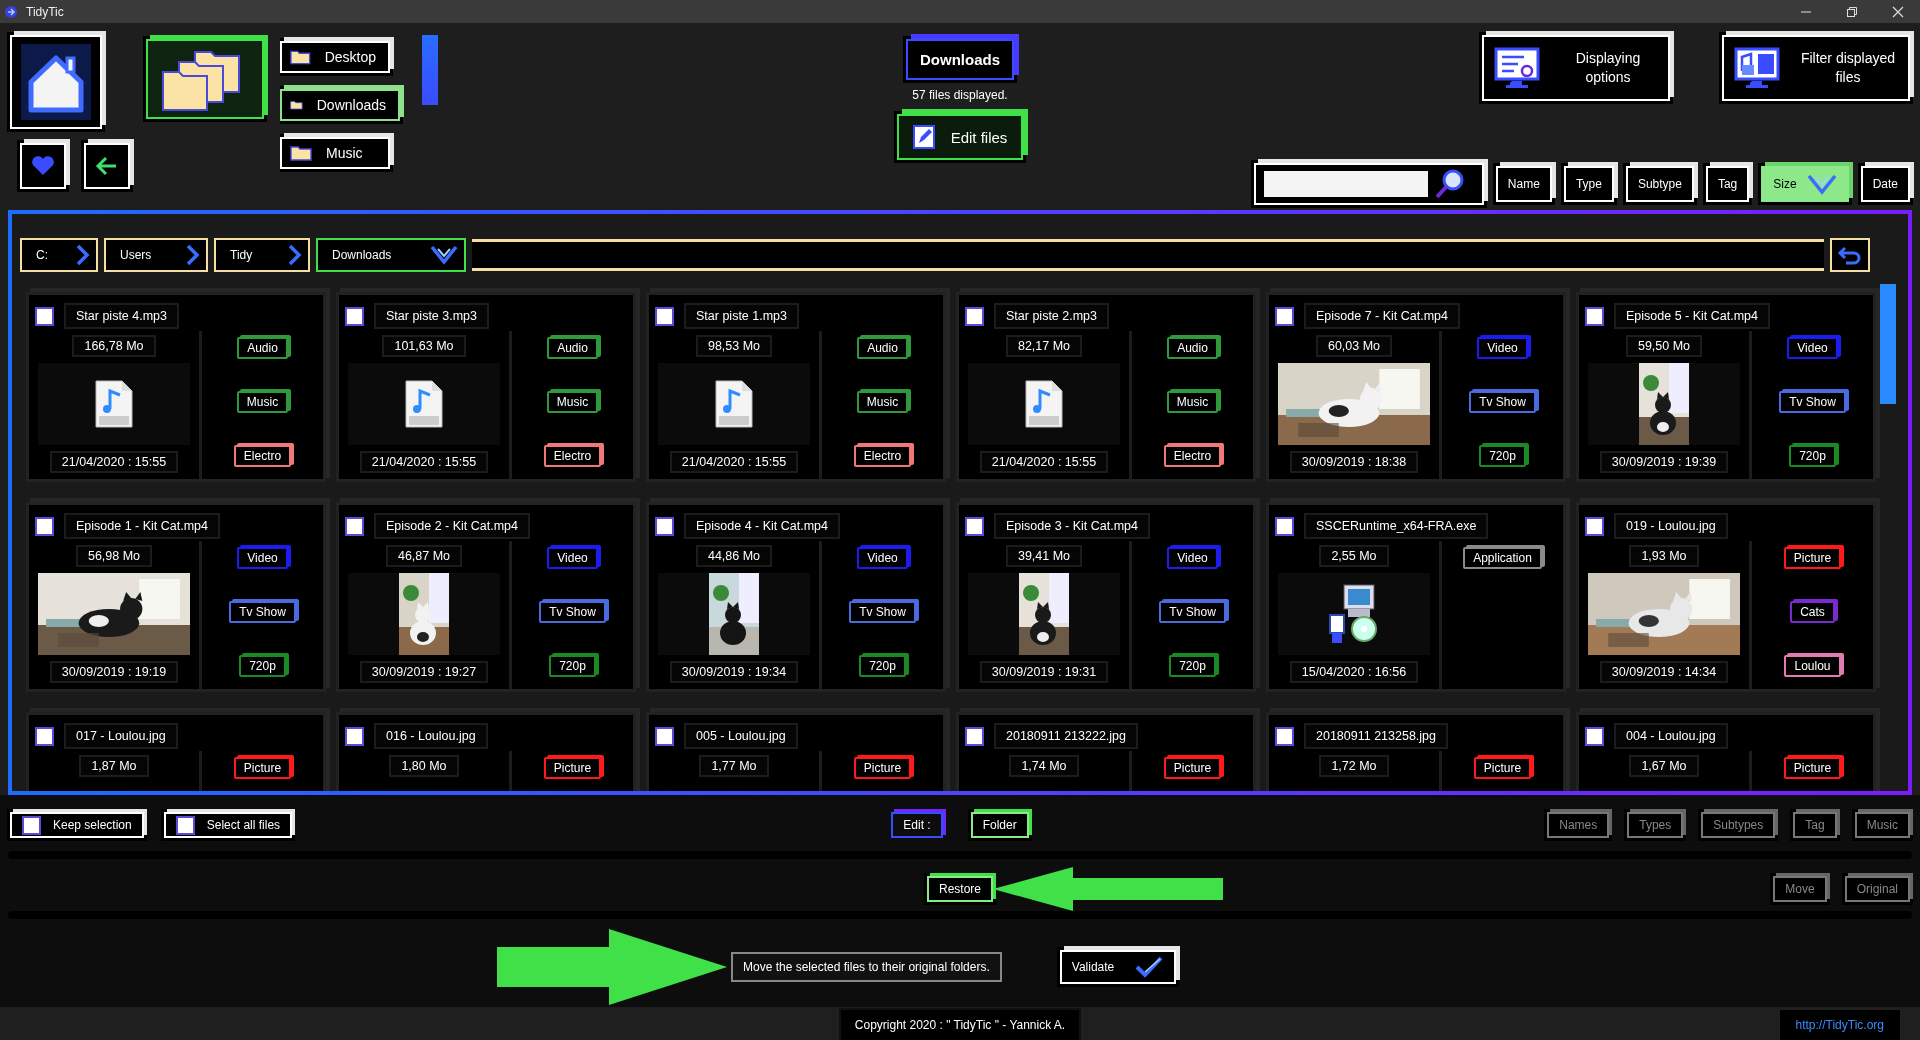 The image size is (1920, 1040). Describe the element at coordinates (77, 825) in the screenshot. I see `selection-button: Keep selection` at that location.